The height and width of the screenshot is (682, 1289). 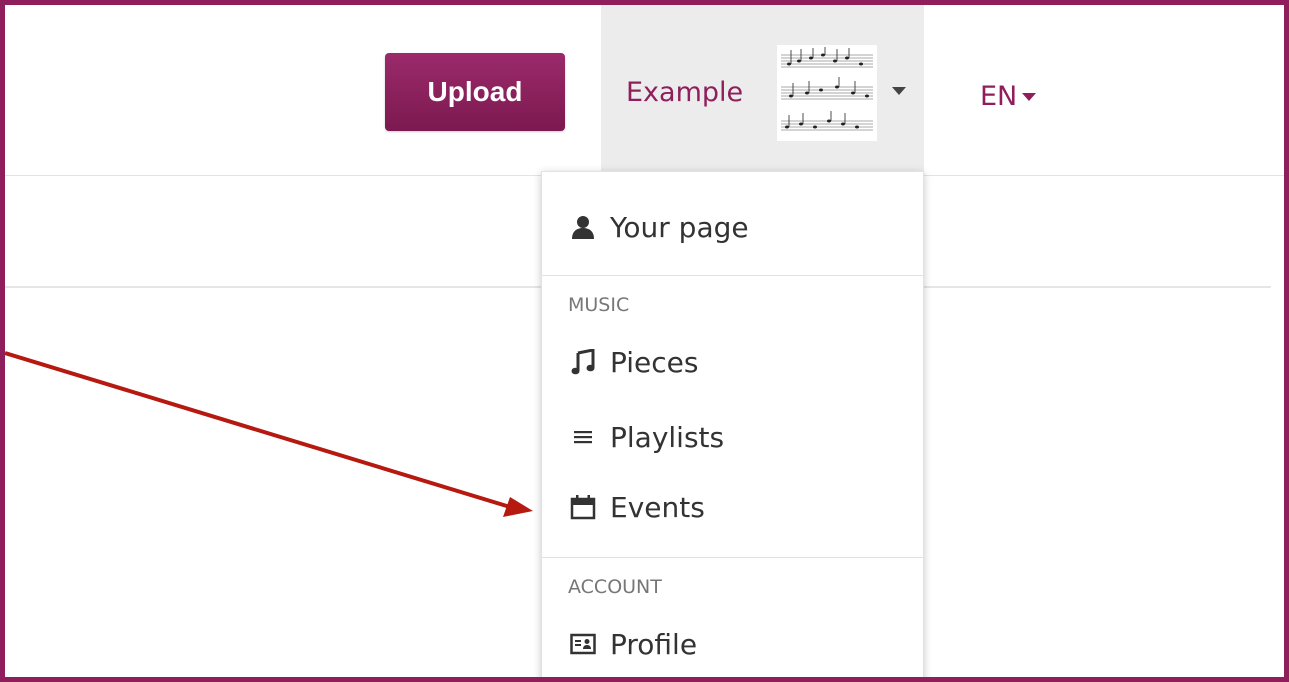 What do you see at coordinates (583, 227) in the screenshot?
I see `person-icon` at bounding box center [583, 227].